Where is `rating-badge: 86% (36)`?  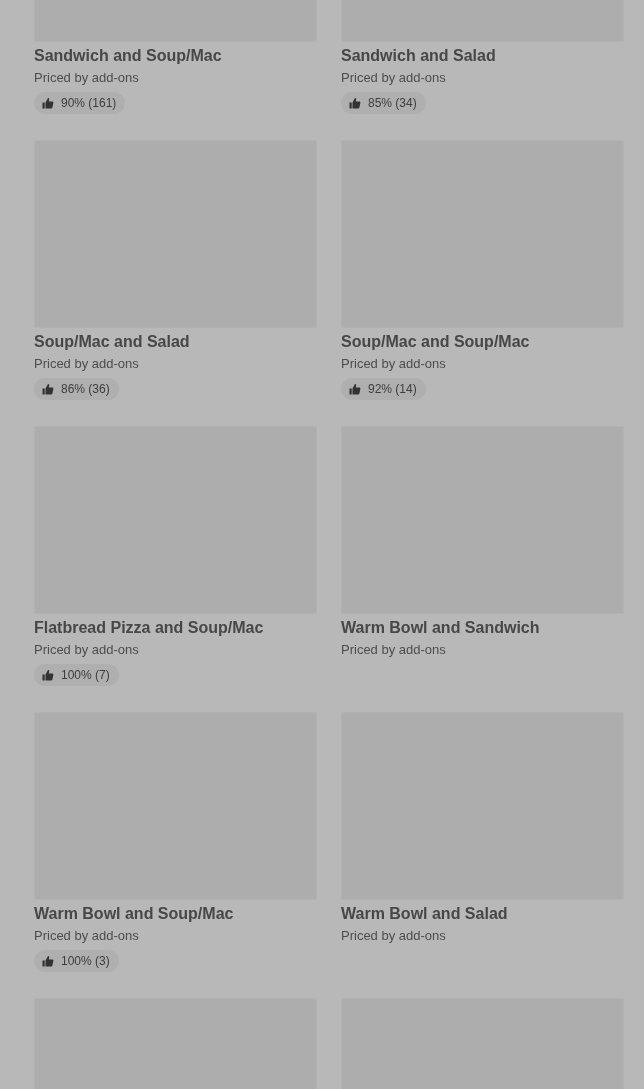
rating-badge: 86% (36) is located at coordinates (76, 389).